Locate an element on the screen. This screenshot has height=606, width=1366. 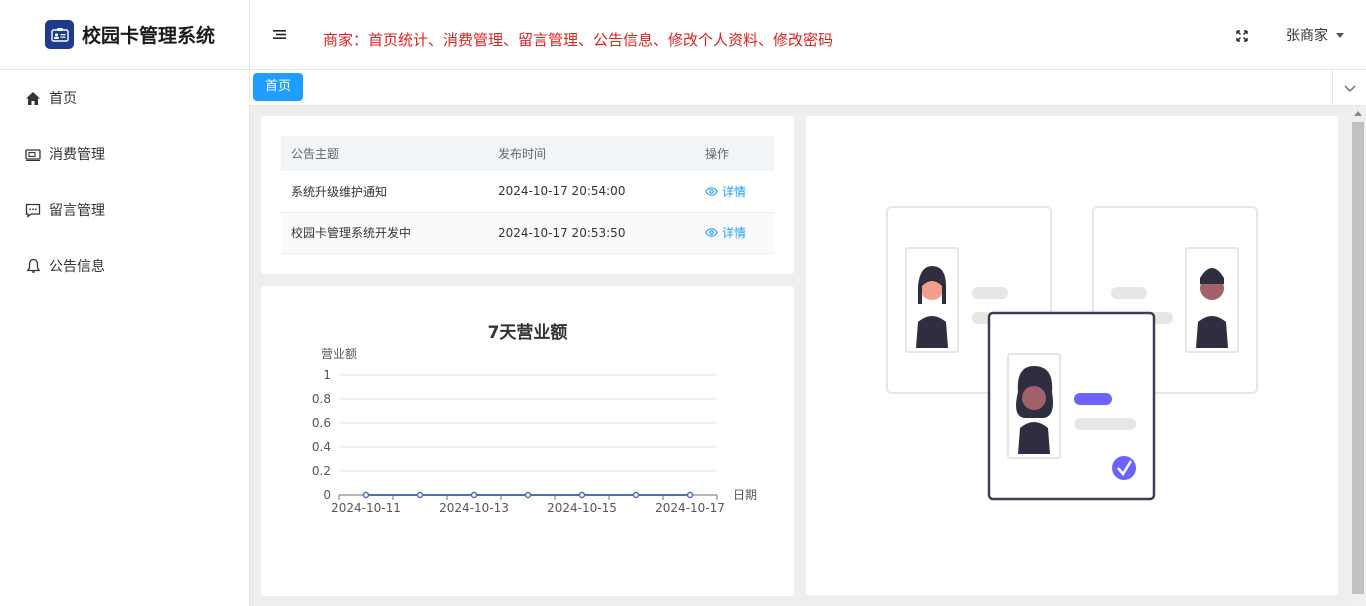
notice-title: 系统升级维护通知 is located at coordinates (384, 192).